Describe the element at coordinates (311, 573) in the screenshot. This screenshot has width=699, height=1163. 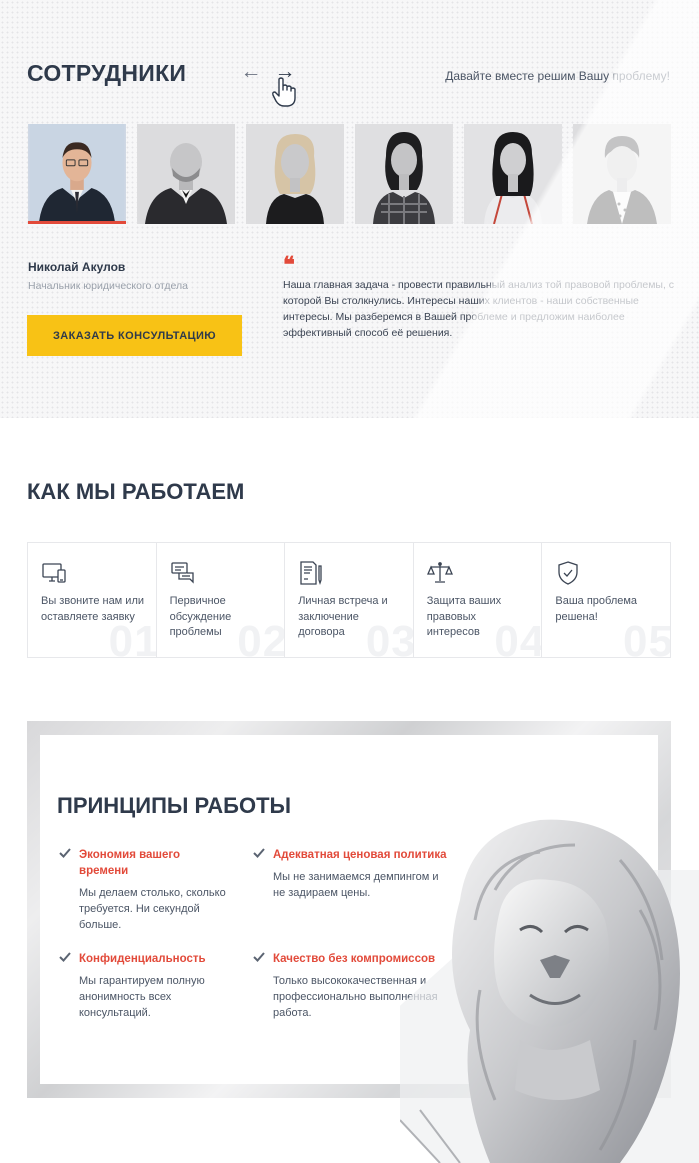
I see `contract-pen-icon` at that location.